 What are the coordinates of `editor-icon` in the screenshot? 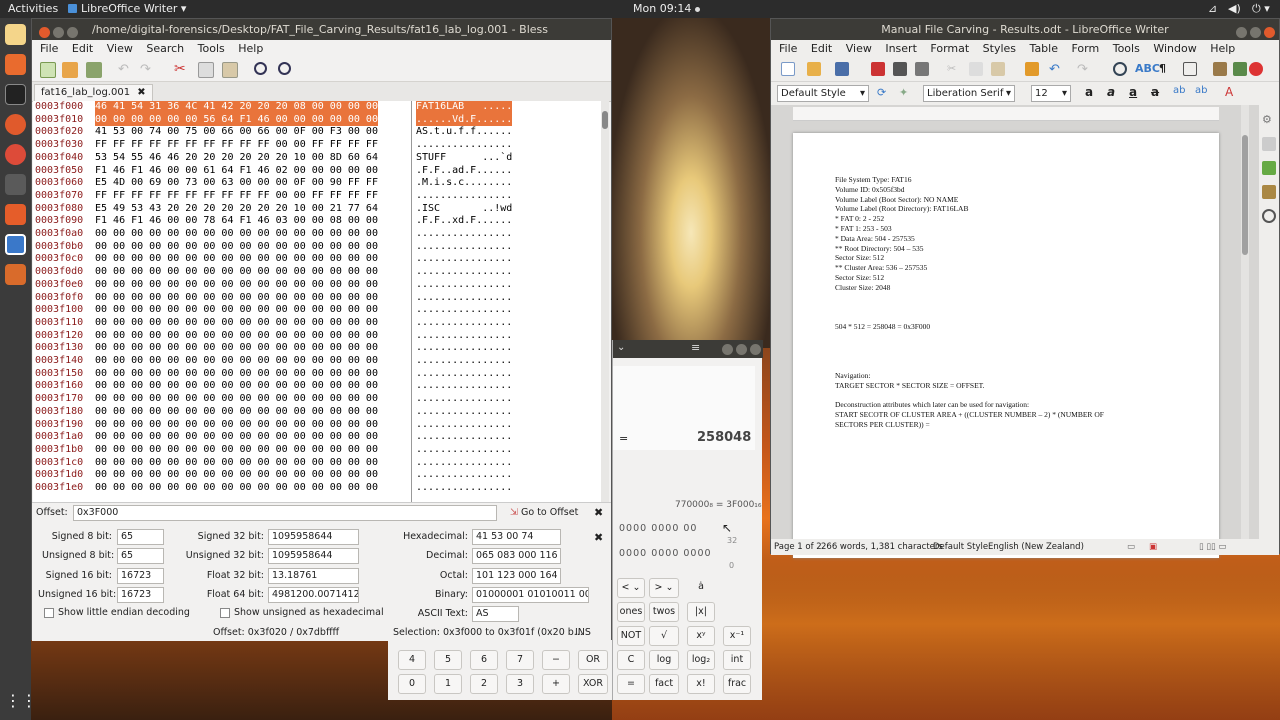 It's located at (15, 184).